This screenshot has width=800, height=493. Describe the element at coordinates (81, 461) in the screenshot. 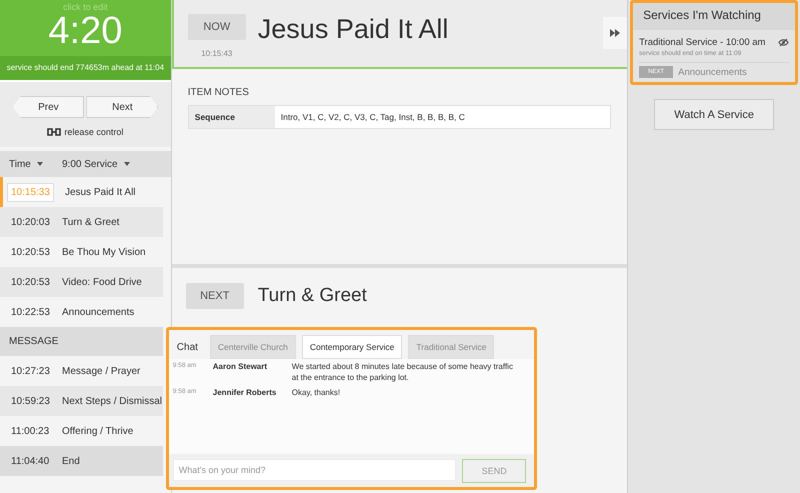

I see `plan-item: 11:04:40 End` at that location.